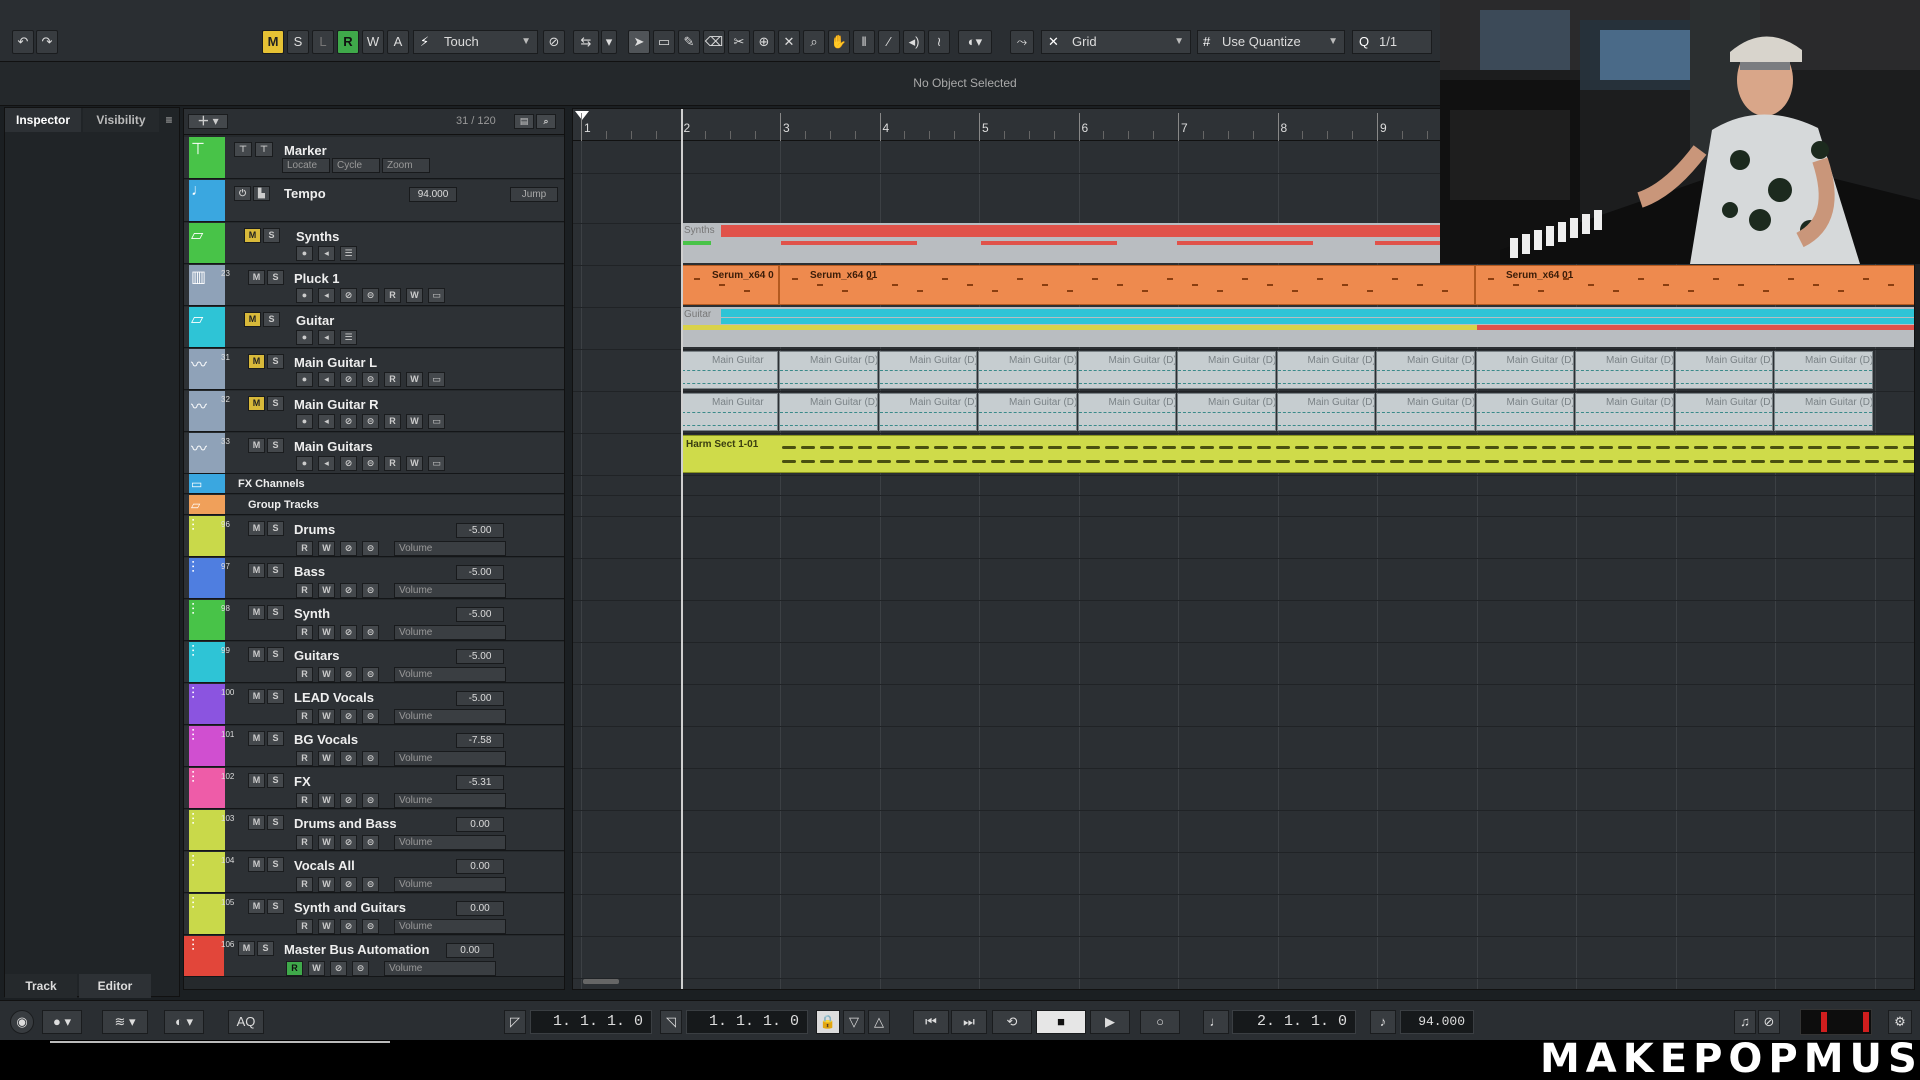 This screenshot has height=1080, width=1920. Describe the element at coordinates (1745, 1022) in the screenshot. I see `click-icon: ♫` at that location.